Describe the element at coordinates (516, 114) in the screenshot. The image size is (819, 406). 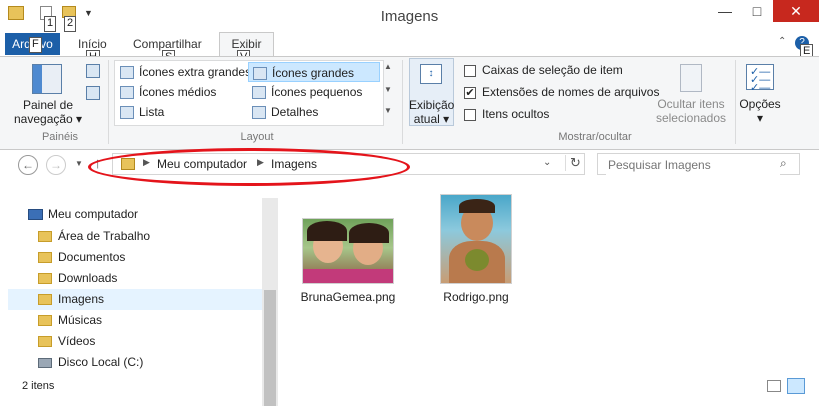
I see `hidden-items-label: Itens ocultos` at that location.